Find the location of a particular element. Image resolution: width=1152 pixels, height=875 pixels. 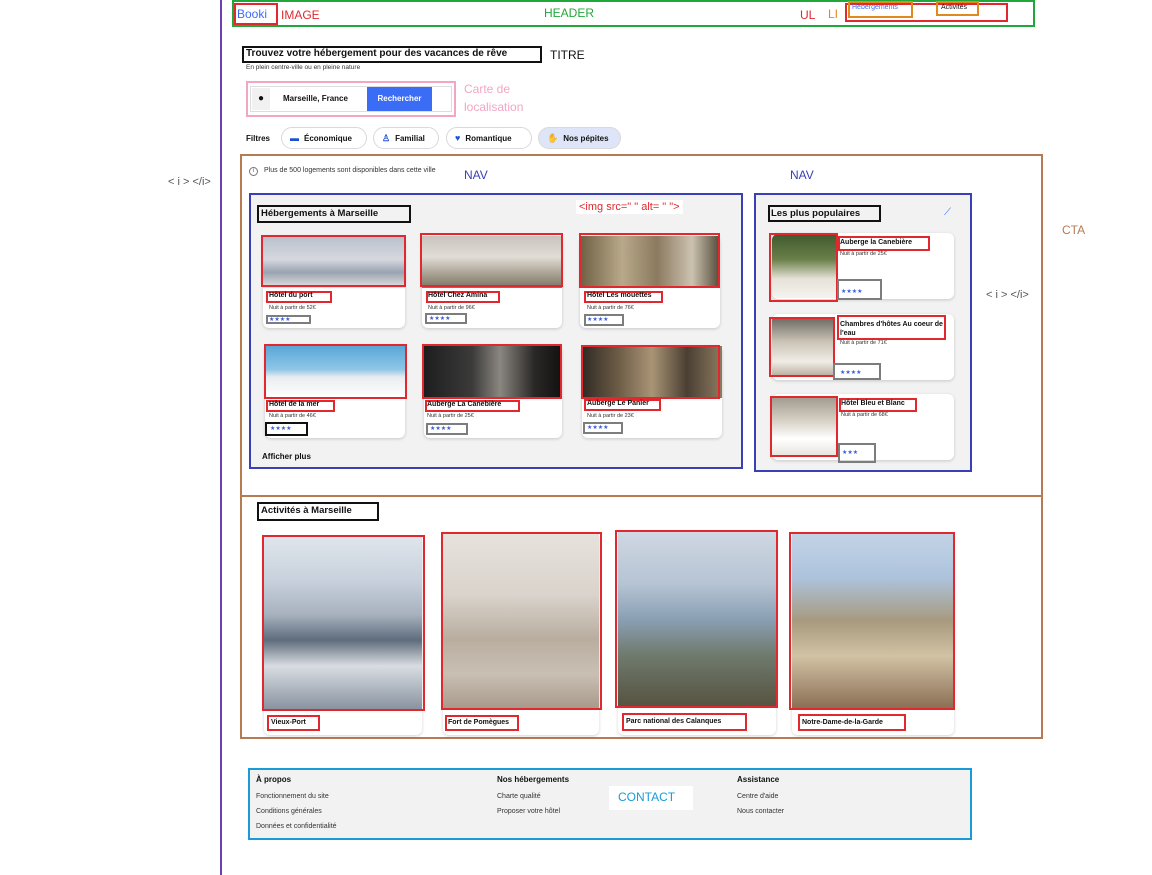

page-guide-line is located at coordinates (221, 437).